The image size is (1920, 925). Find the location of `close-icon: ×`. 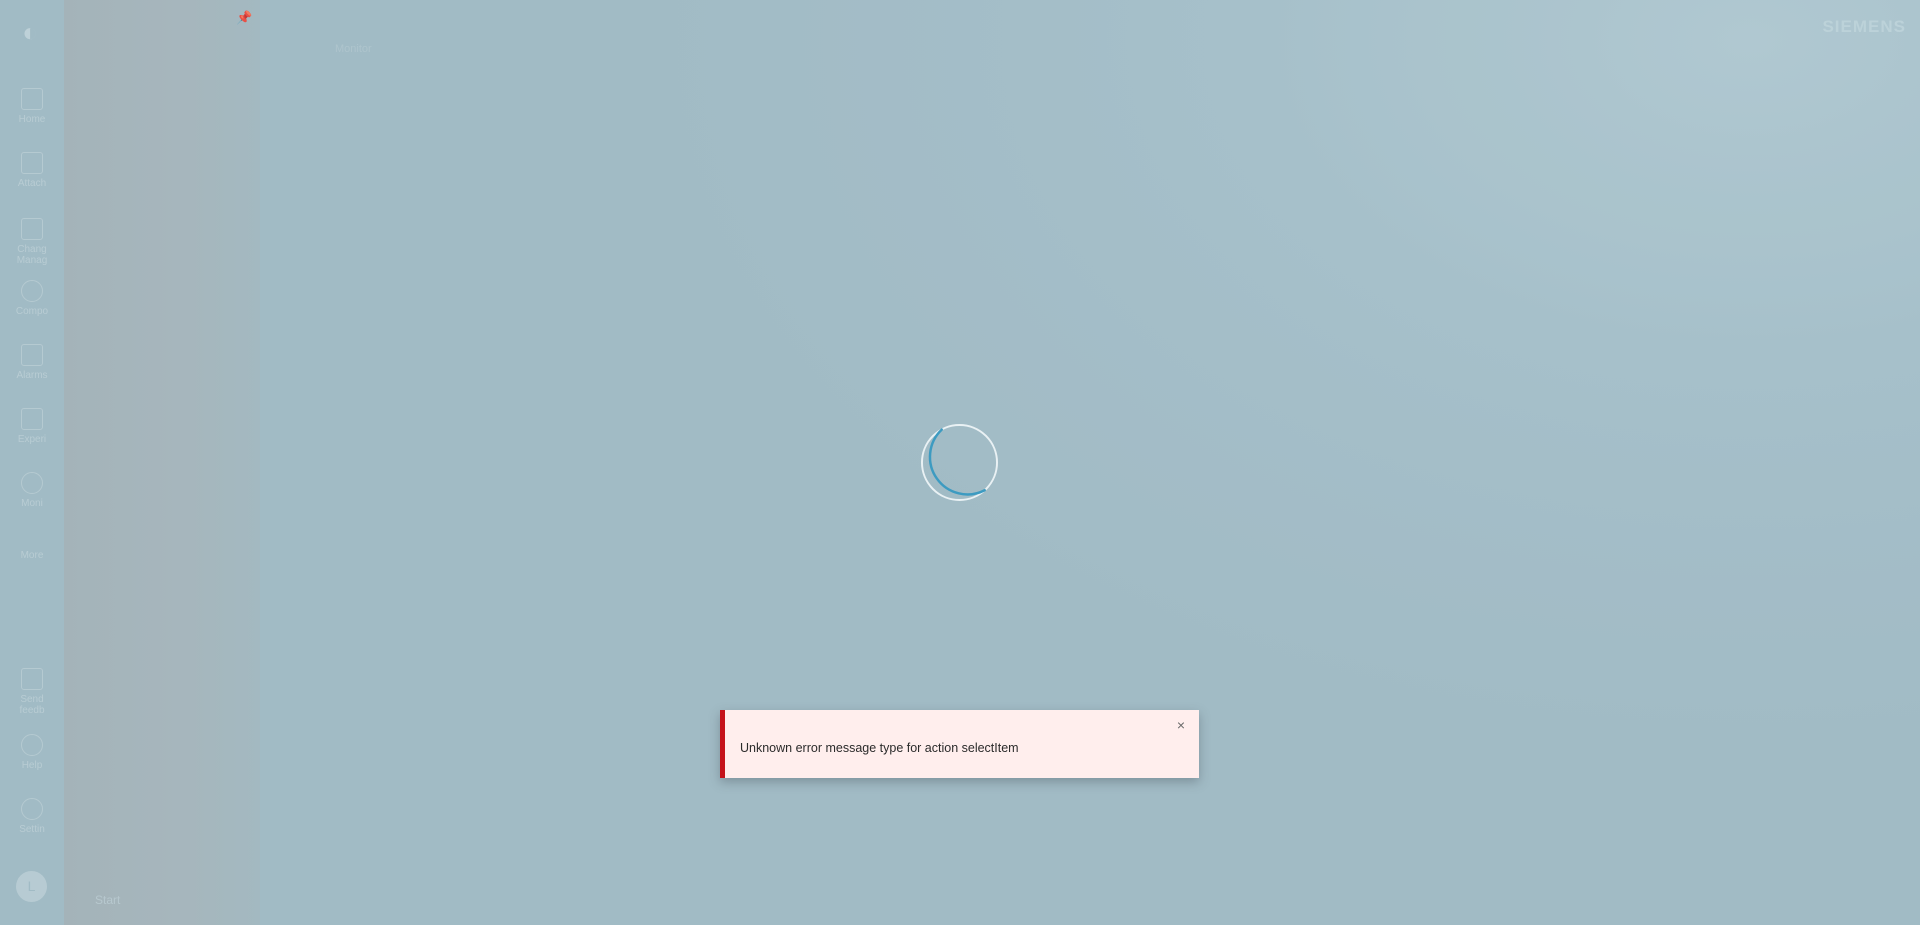

close-icon: × is located at coordinates (1181, 725).